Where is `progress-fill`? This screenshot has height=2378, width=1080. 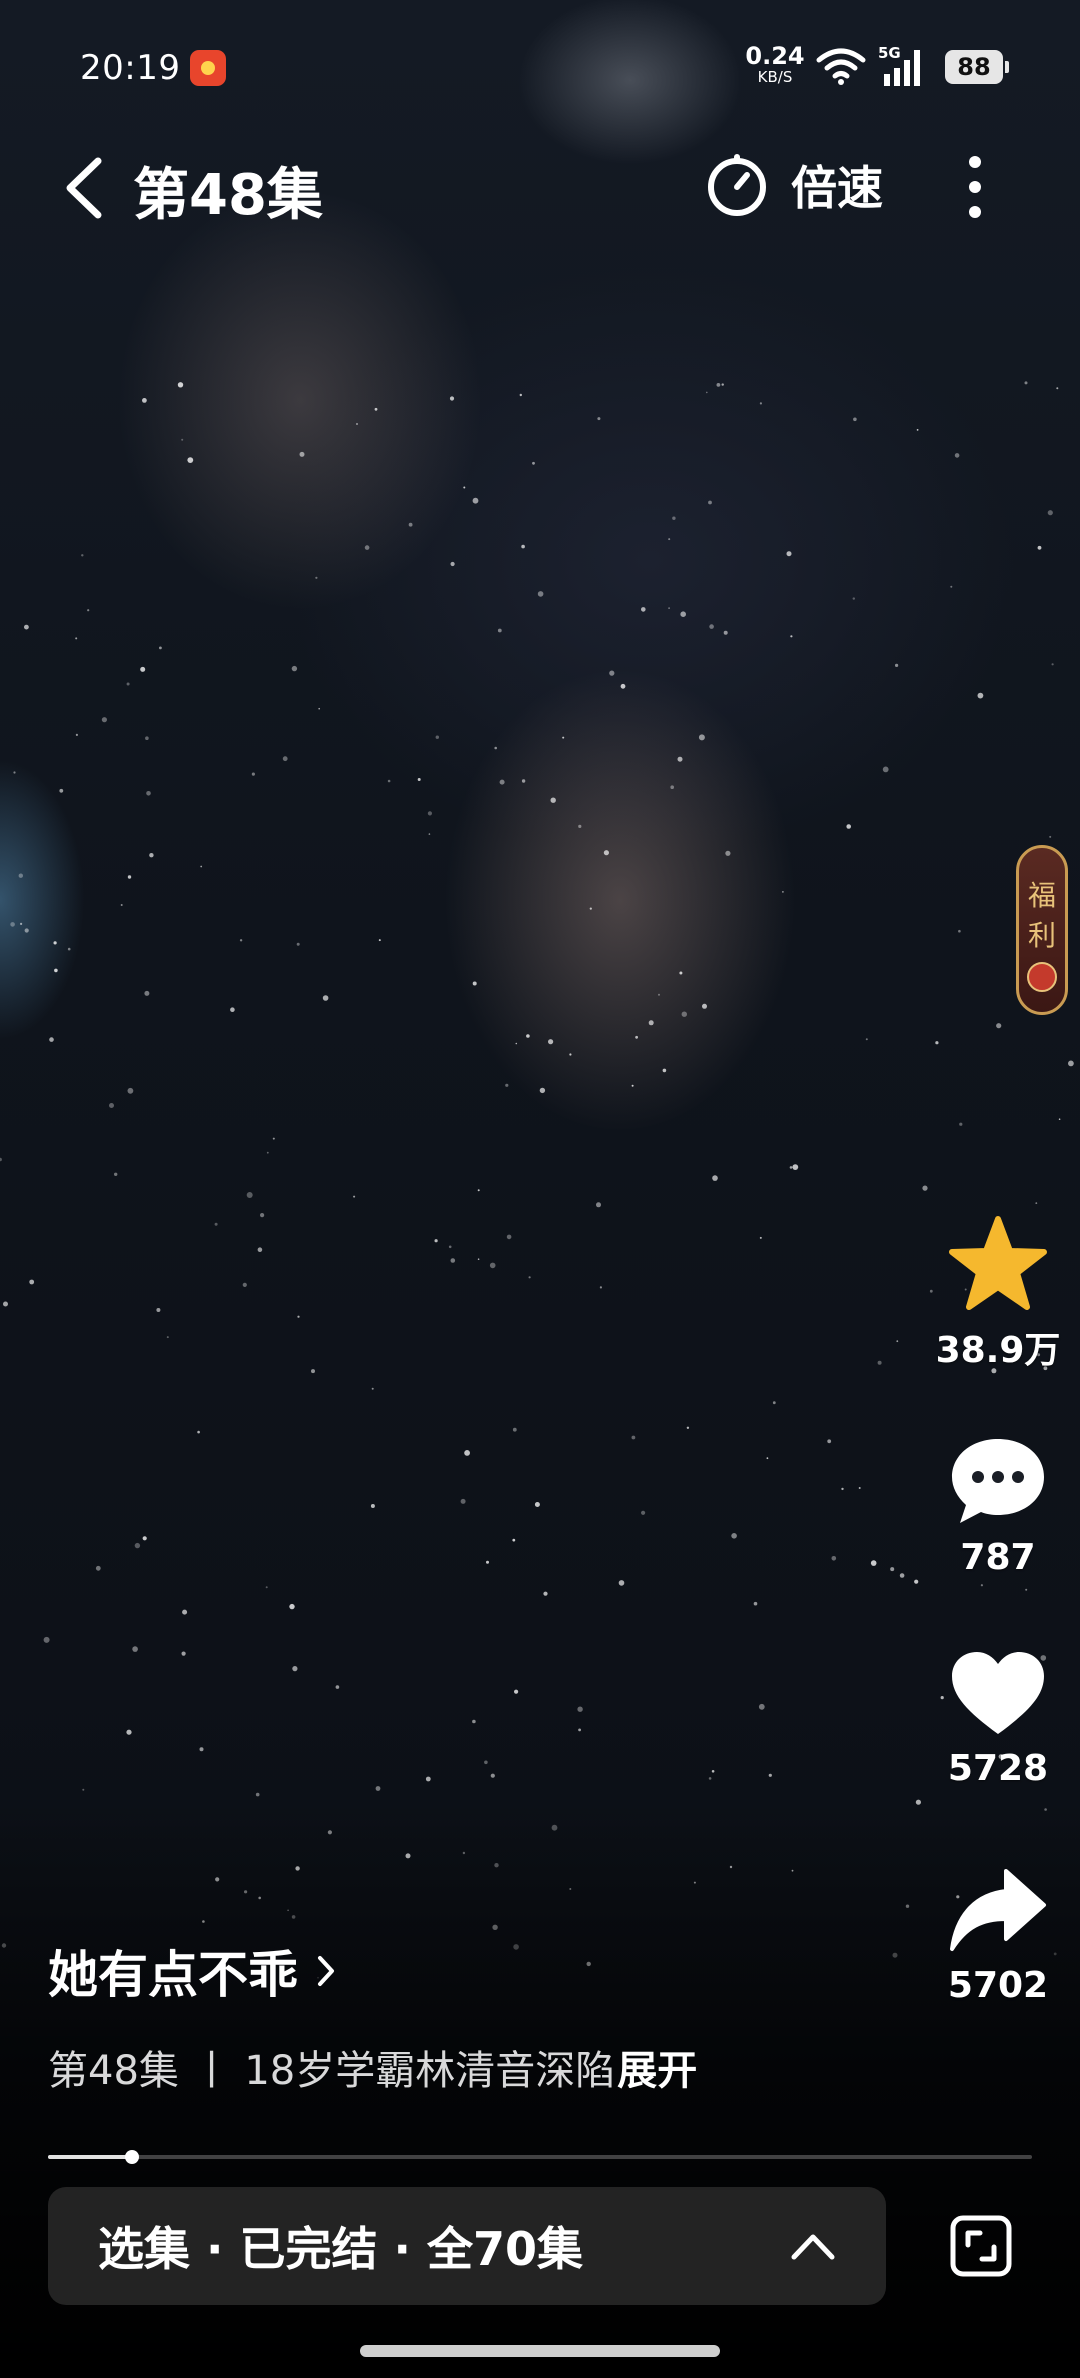 progress-fill is located at coordinates (90, 2157).